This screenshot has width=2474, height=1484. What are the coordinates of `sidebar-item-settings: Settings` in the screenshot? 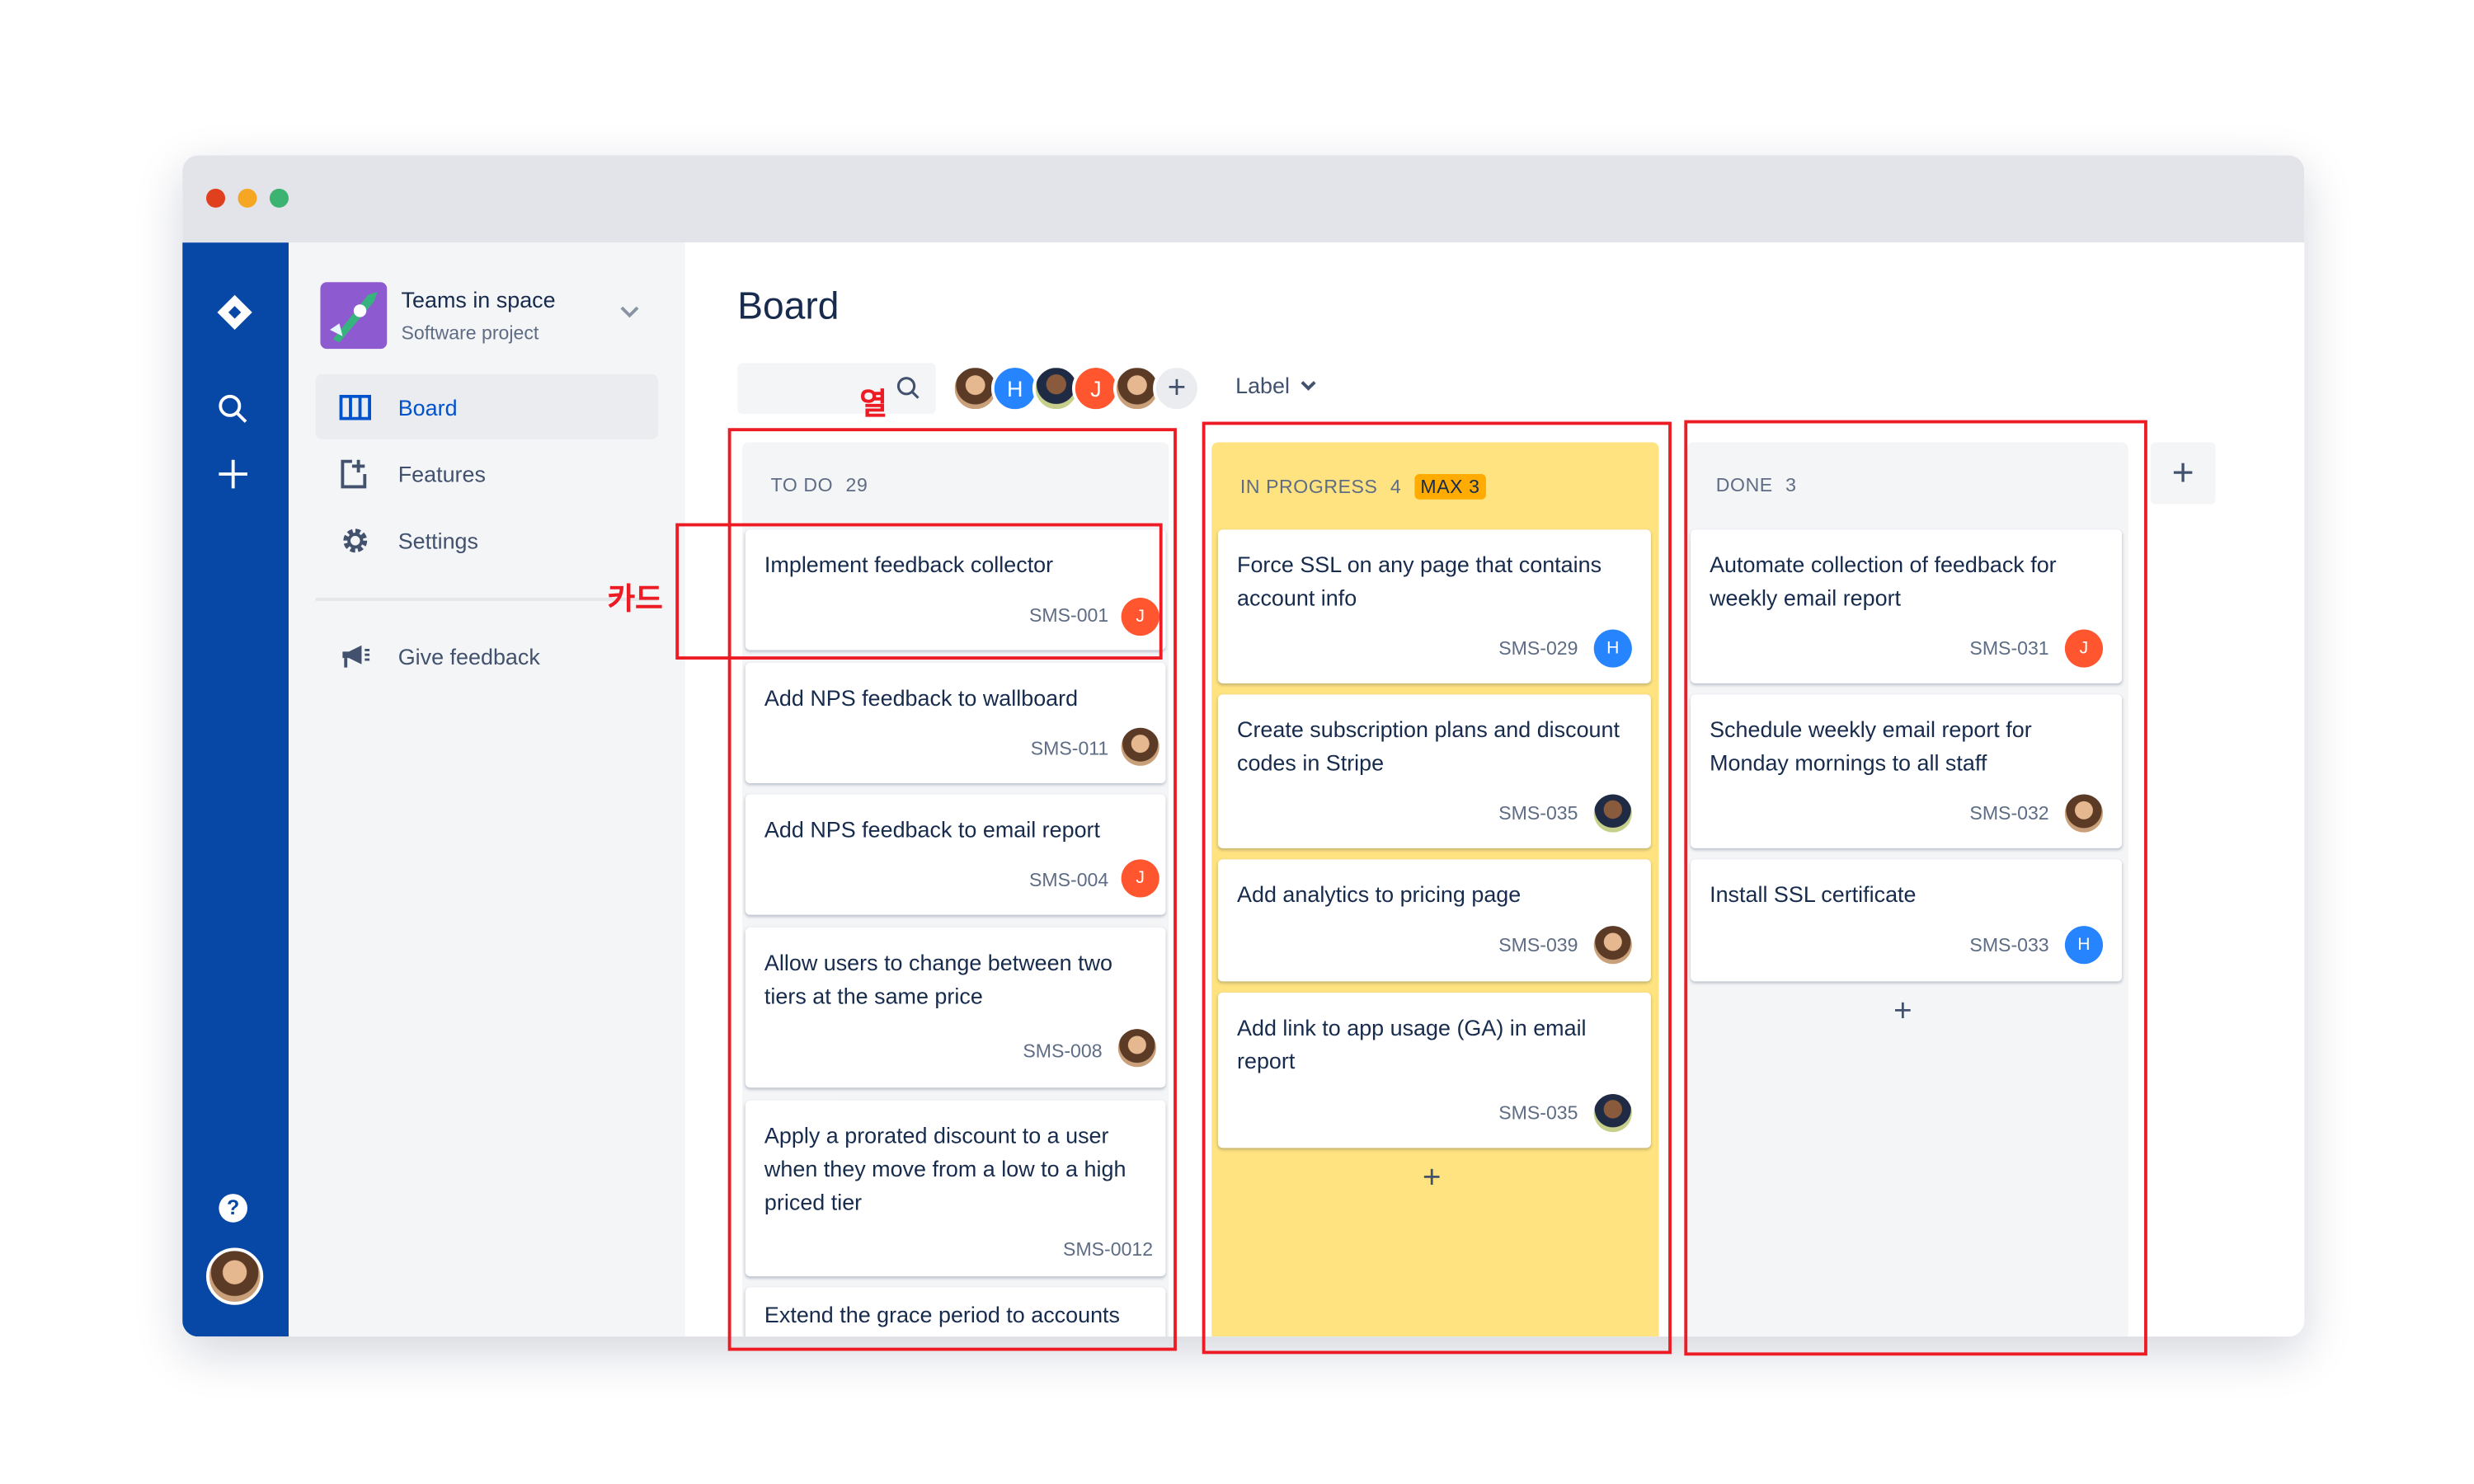 It's located at (487, 539).